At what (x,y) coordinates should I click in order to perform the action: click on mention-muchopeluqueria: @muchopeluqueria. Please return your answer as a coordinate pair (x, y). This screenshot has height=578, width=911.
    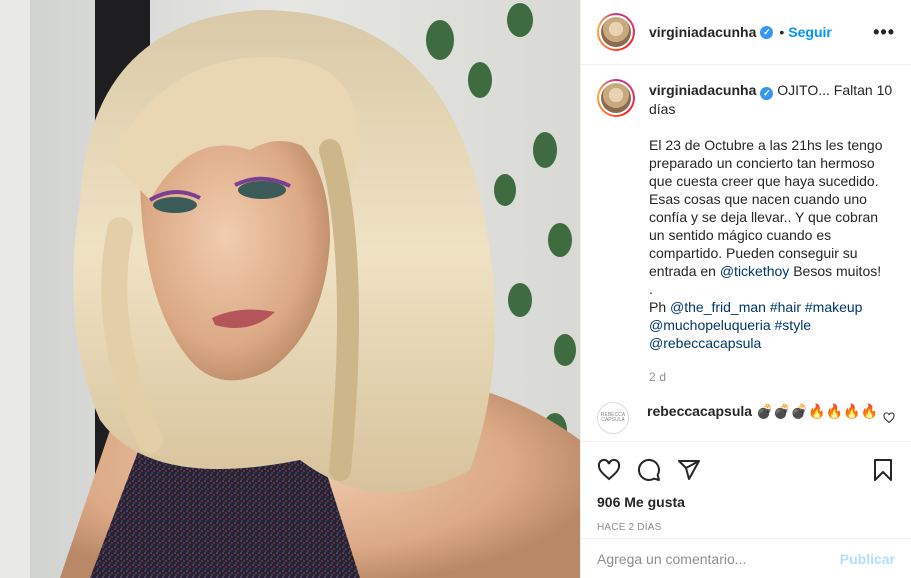
    Looking at the image, I should click on (710, 325).